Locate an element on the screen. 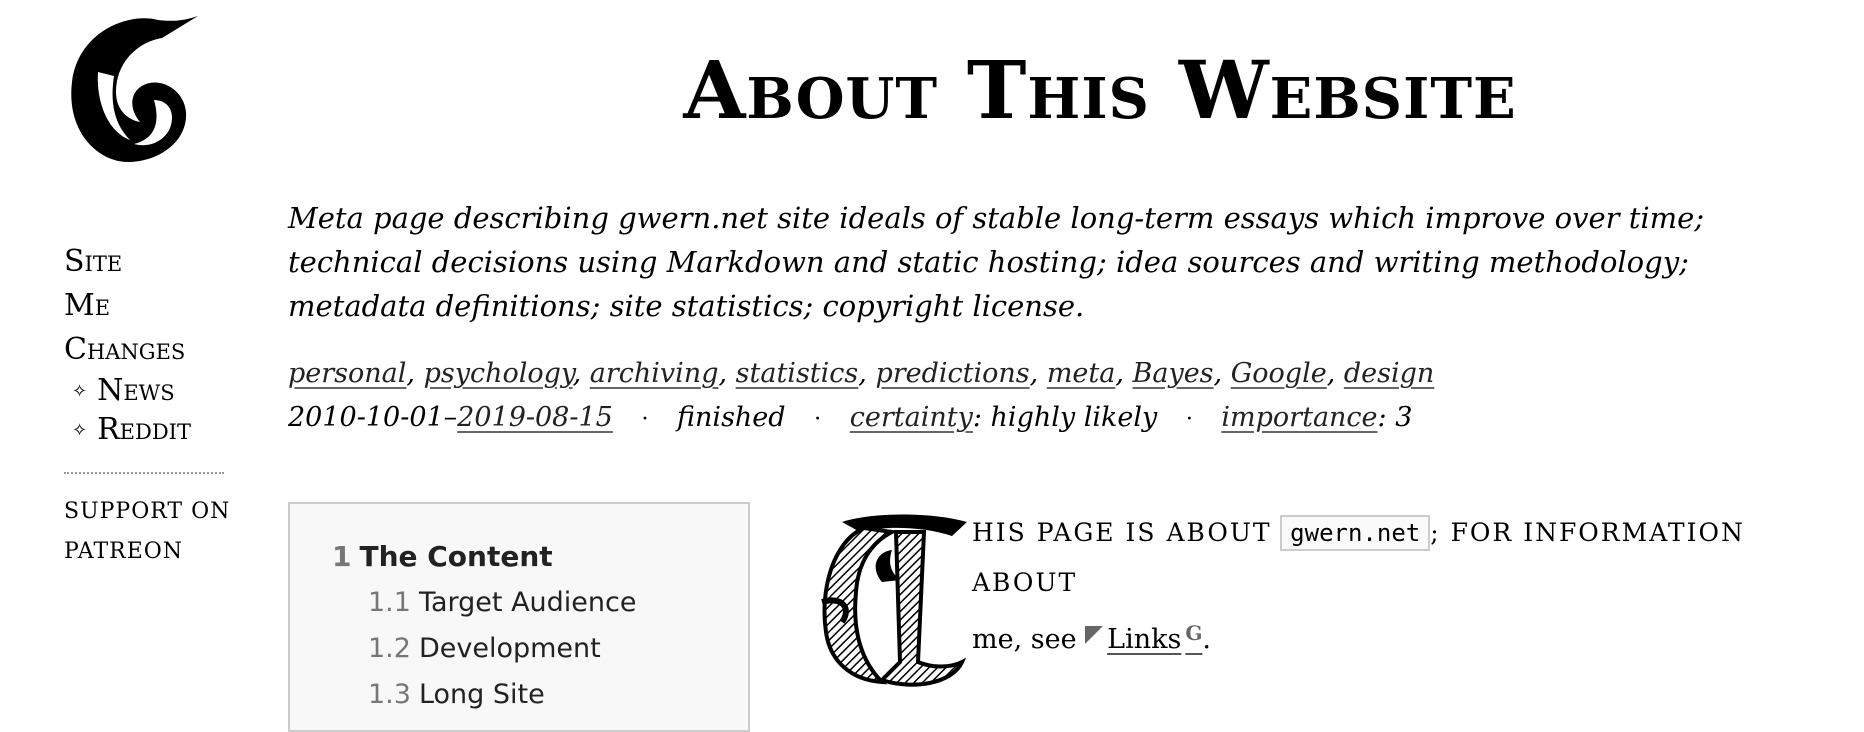 This screenshot has width=1864, height=732. importance-value: 3 is located at coordinates (1404, 417).